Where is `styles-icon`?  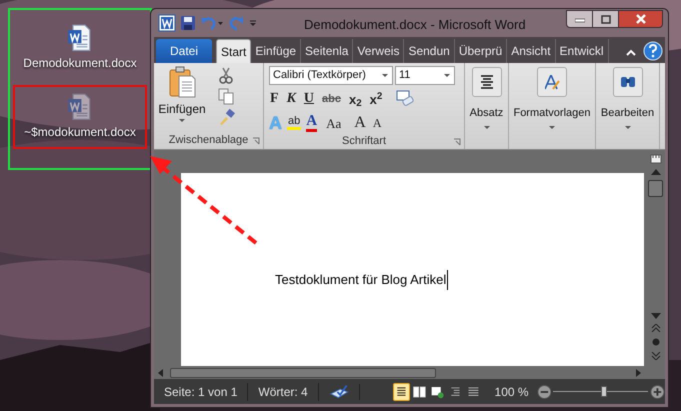 styles-icon is located at coordinates (552, 82).